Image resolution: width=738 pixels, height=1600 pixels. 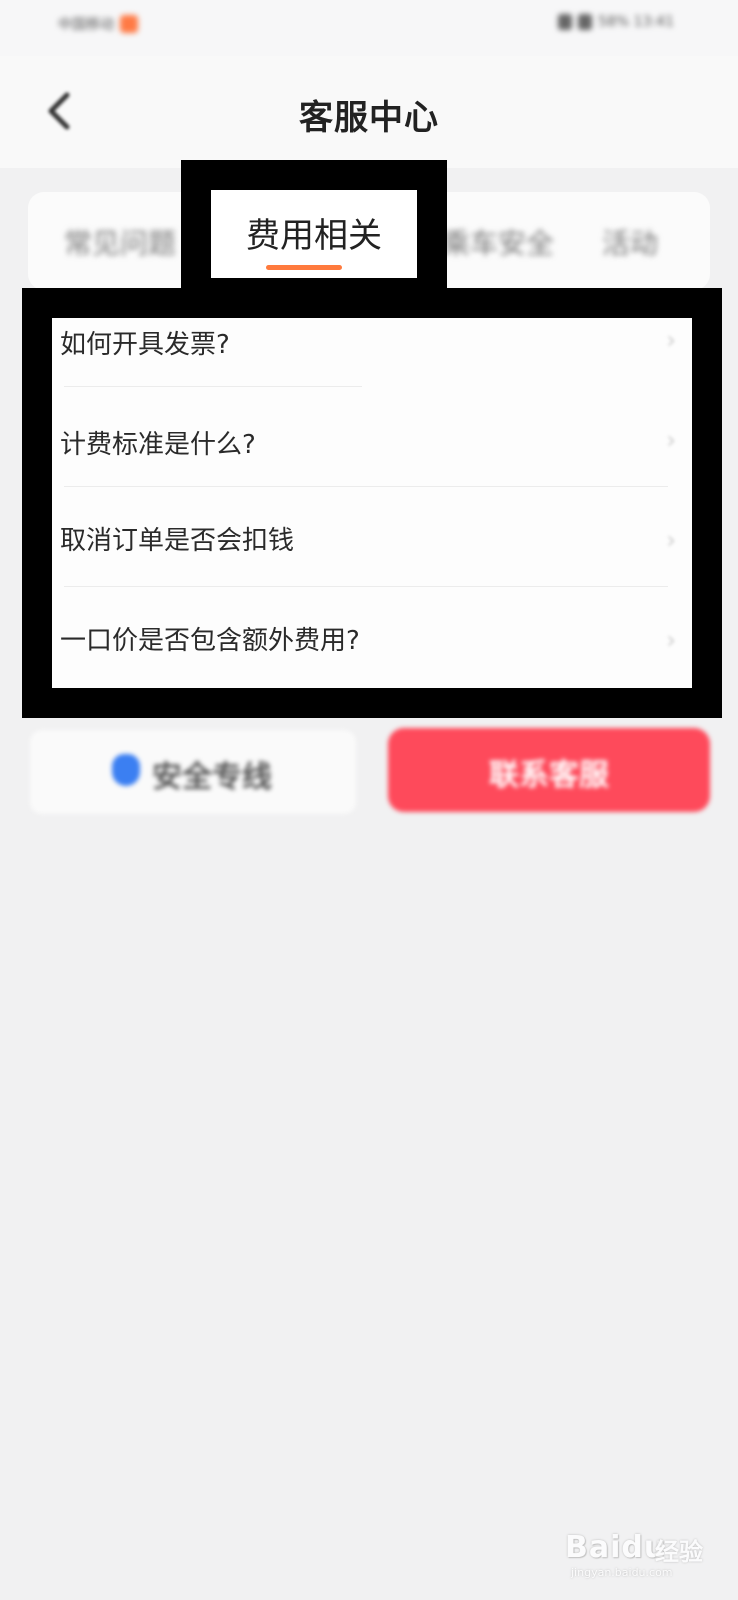 I want to click on faq-question: 计费标准是什么?, so click(x=158, y=445).